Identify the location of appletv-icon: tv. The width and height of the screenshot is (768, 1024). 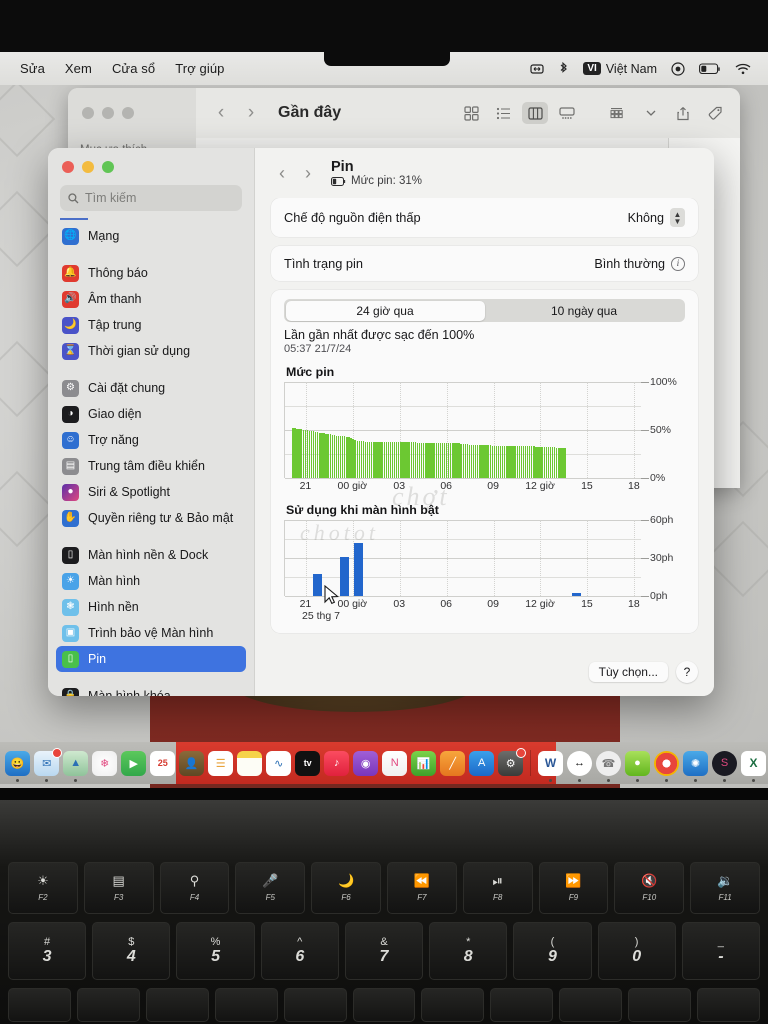
(308, 763).